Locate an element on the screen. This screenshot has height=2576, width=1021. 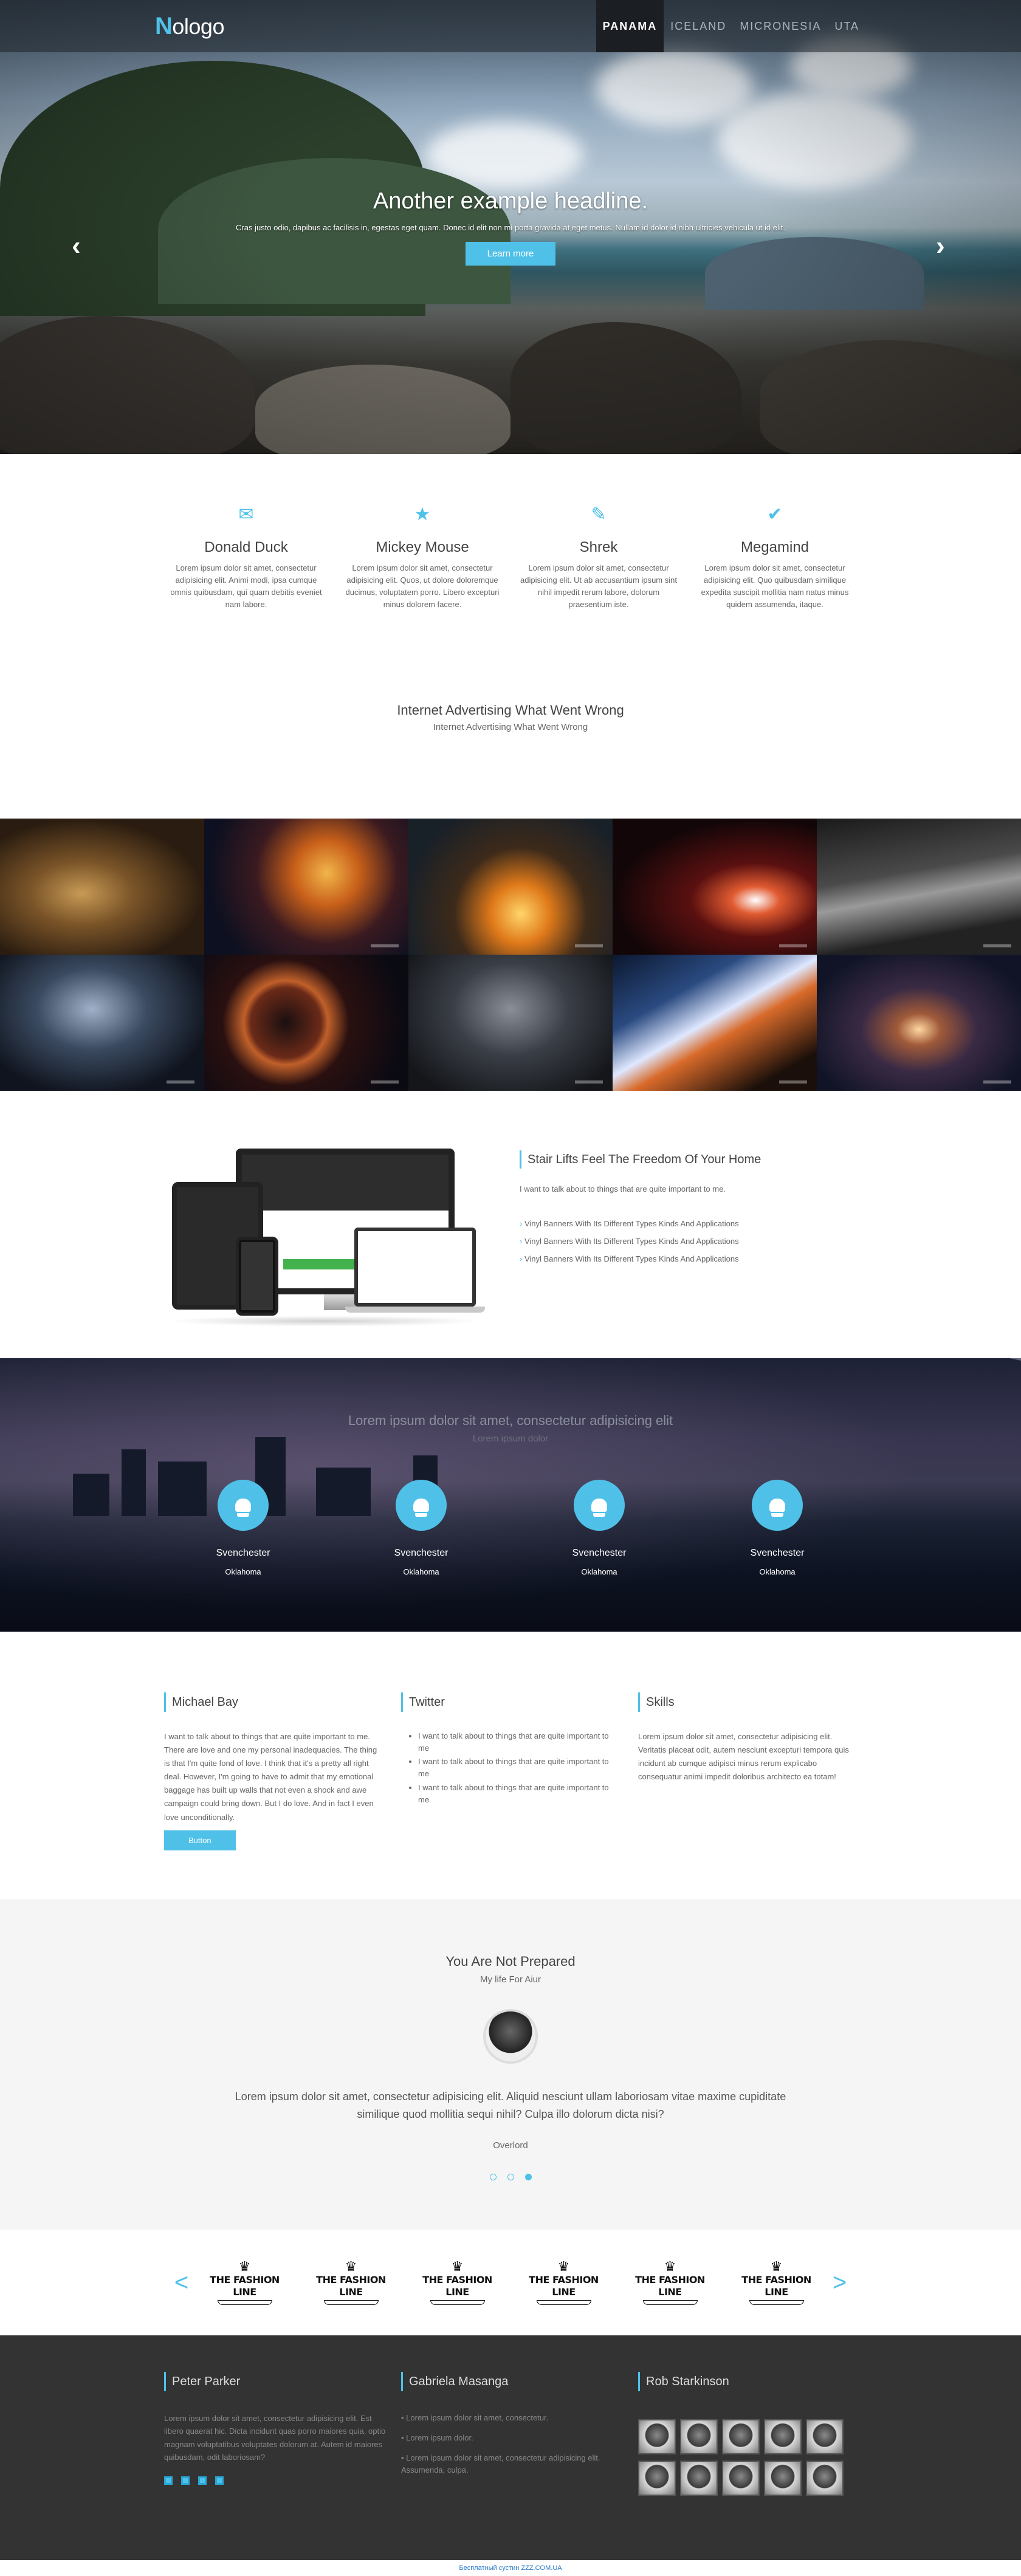
footer-title: Rob Starkinson is located at coordinates (750, 2381).